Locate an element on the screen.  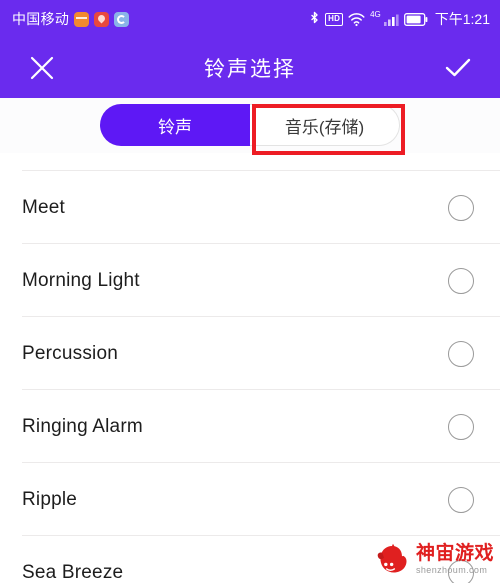
watermark-url: shenzhoum.com is located at coordinates (451, 569).